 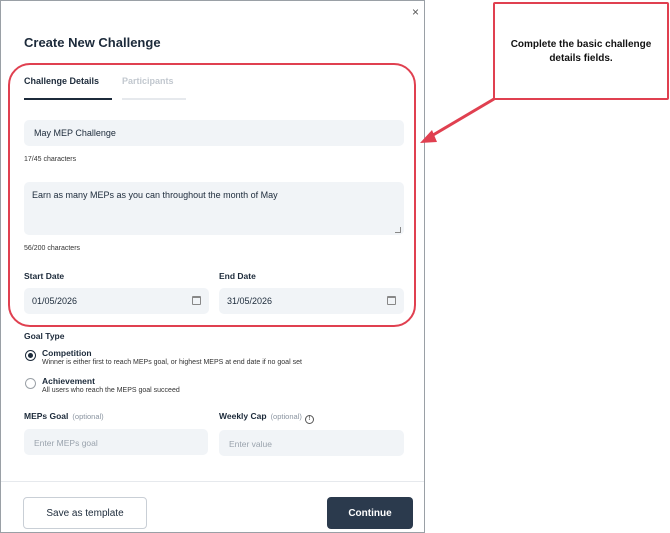 What do you see at coordinates (67, 353) in the screenshot?
I see `competition-title: Competition` at bounding box center [67, 353].